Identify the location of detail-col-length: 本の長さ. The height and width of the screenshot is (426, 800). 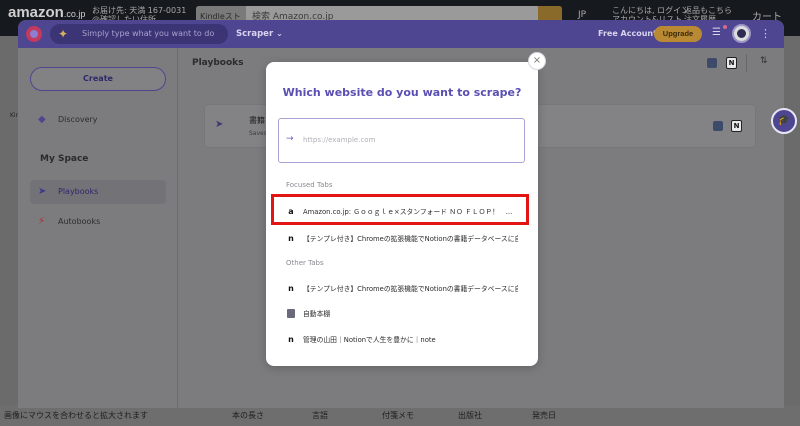
(248, 415).